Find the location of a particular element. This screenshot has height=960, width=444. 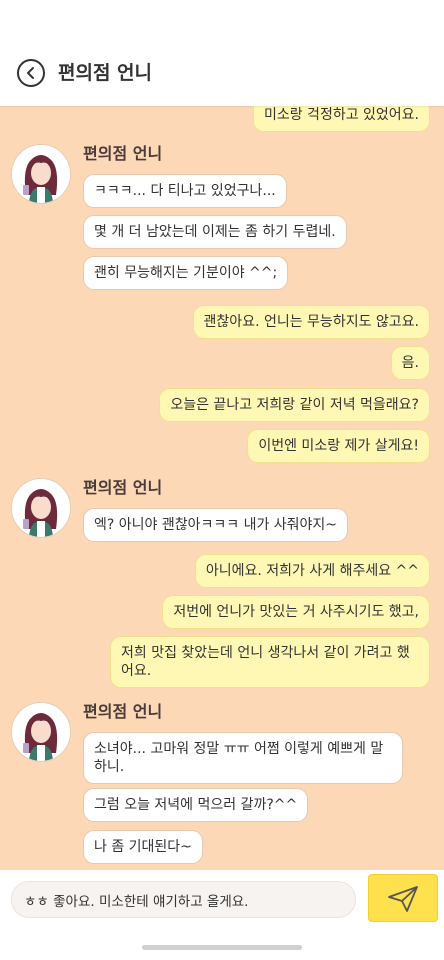

message-bubble: 괜찮아요. 언니는 무능하지도 않고요. is located at coordinates (311, 322).